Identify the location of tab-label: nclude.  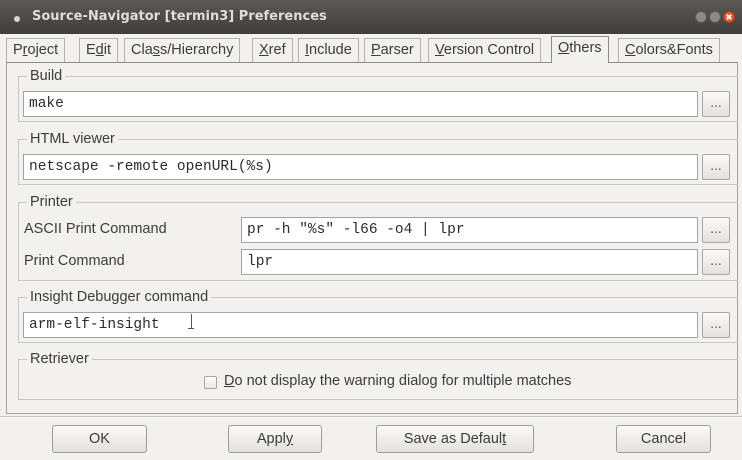
(330, 50).